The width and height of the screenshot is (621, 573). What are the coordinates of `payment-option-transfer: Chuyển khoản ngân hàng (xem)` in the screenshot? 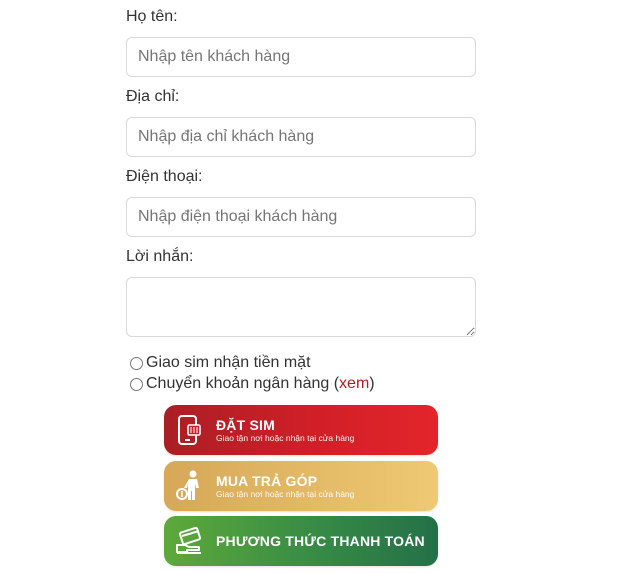 It's located at (252, 384).